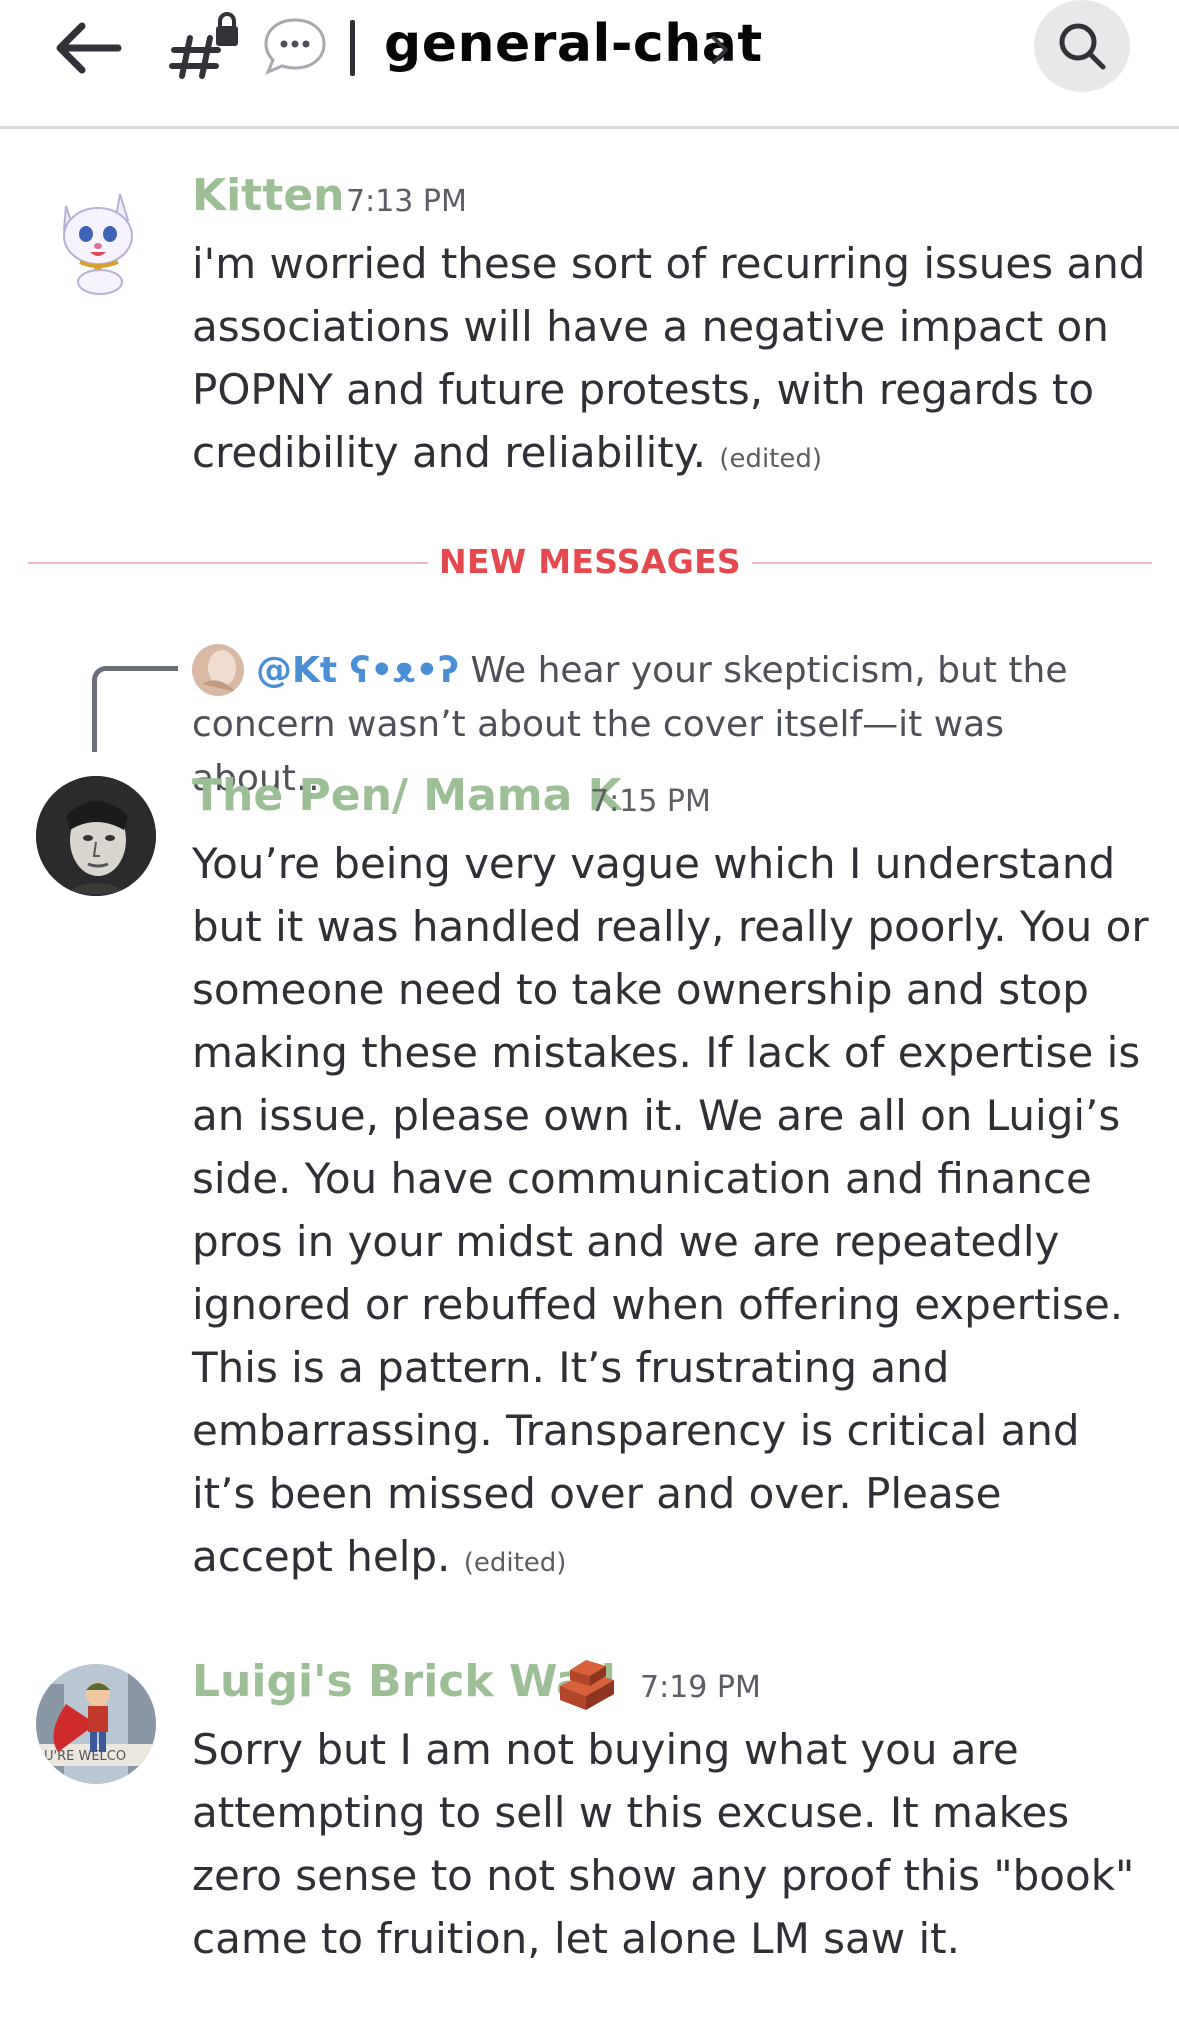 Image resolution: width=1179 pixels, height=2020 pixels. I want to click on avatar: U'RE WELCO, so click(96, 1724).